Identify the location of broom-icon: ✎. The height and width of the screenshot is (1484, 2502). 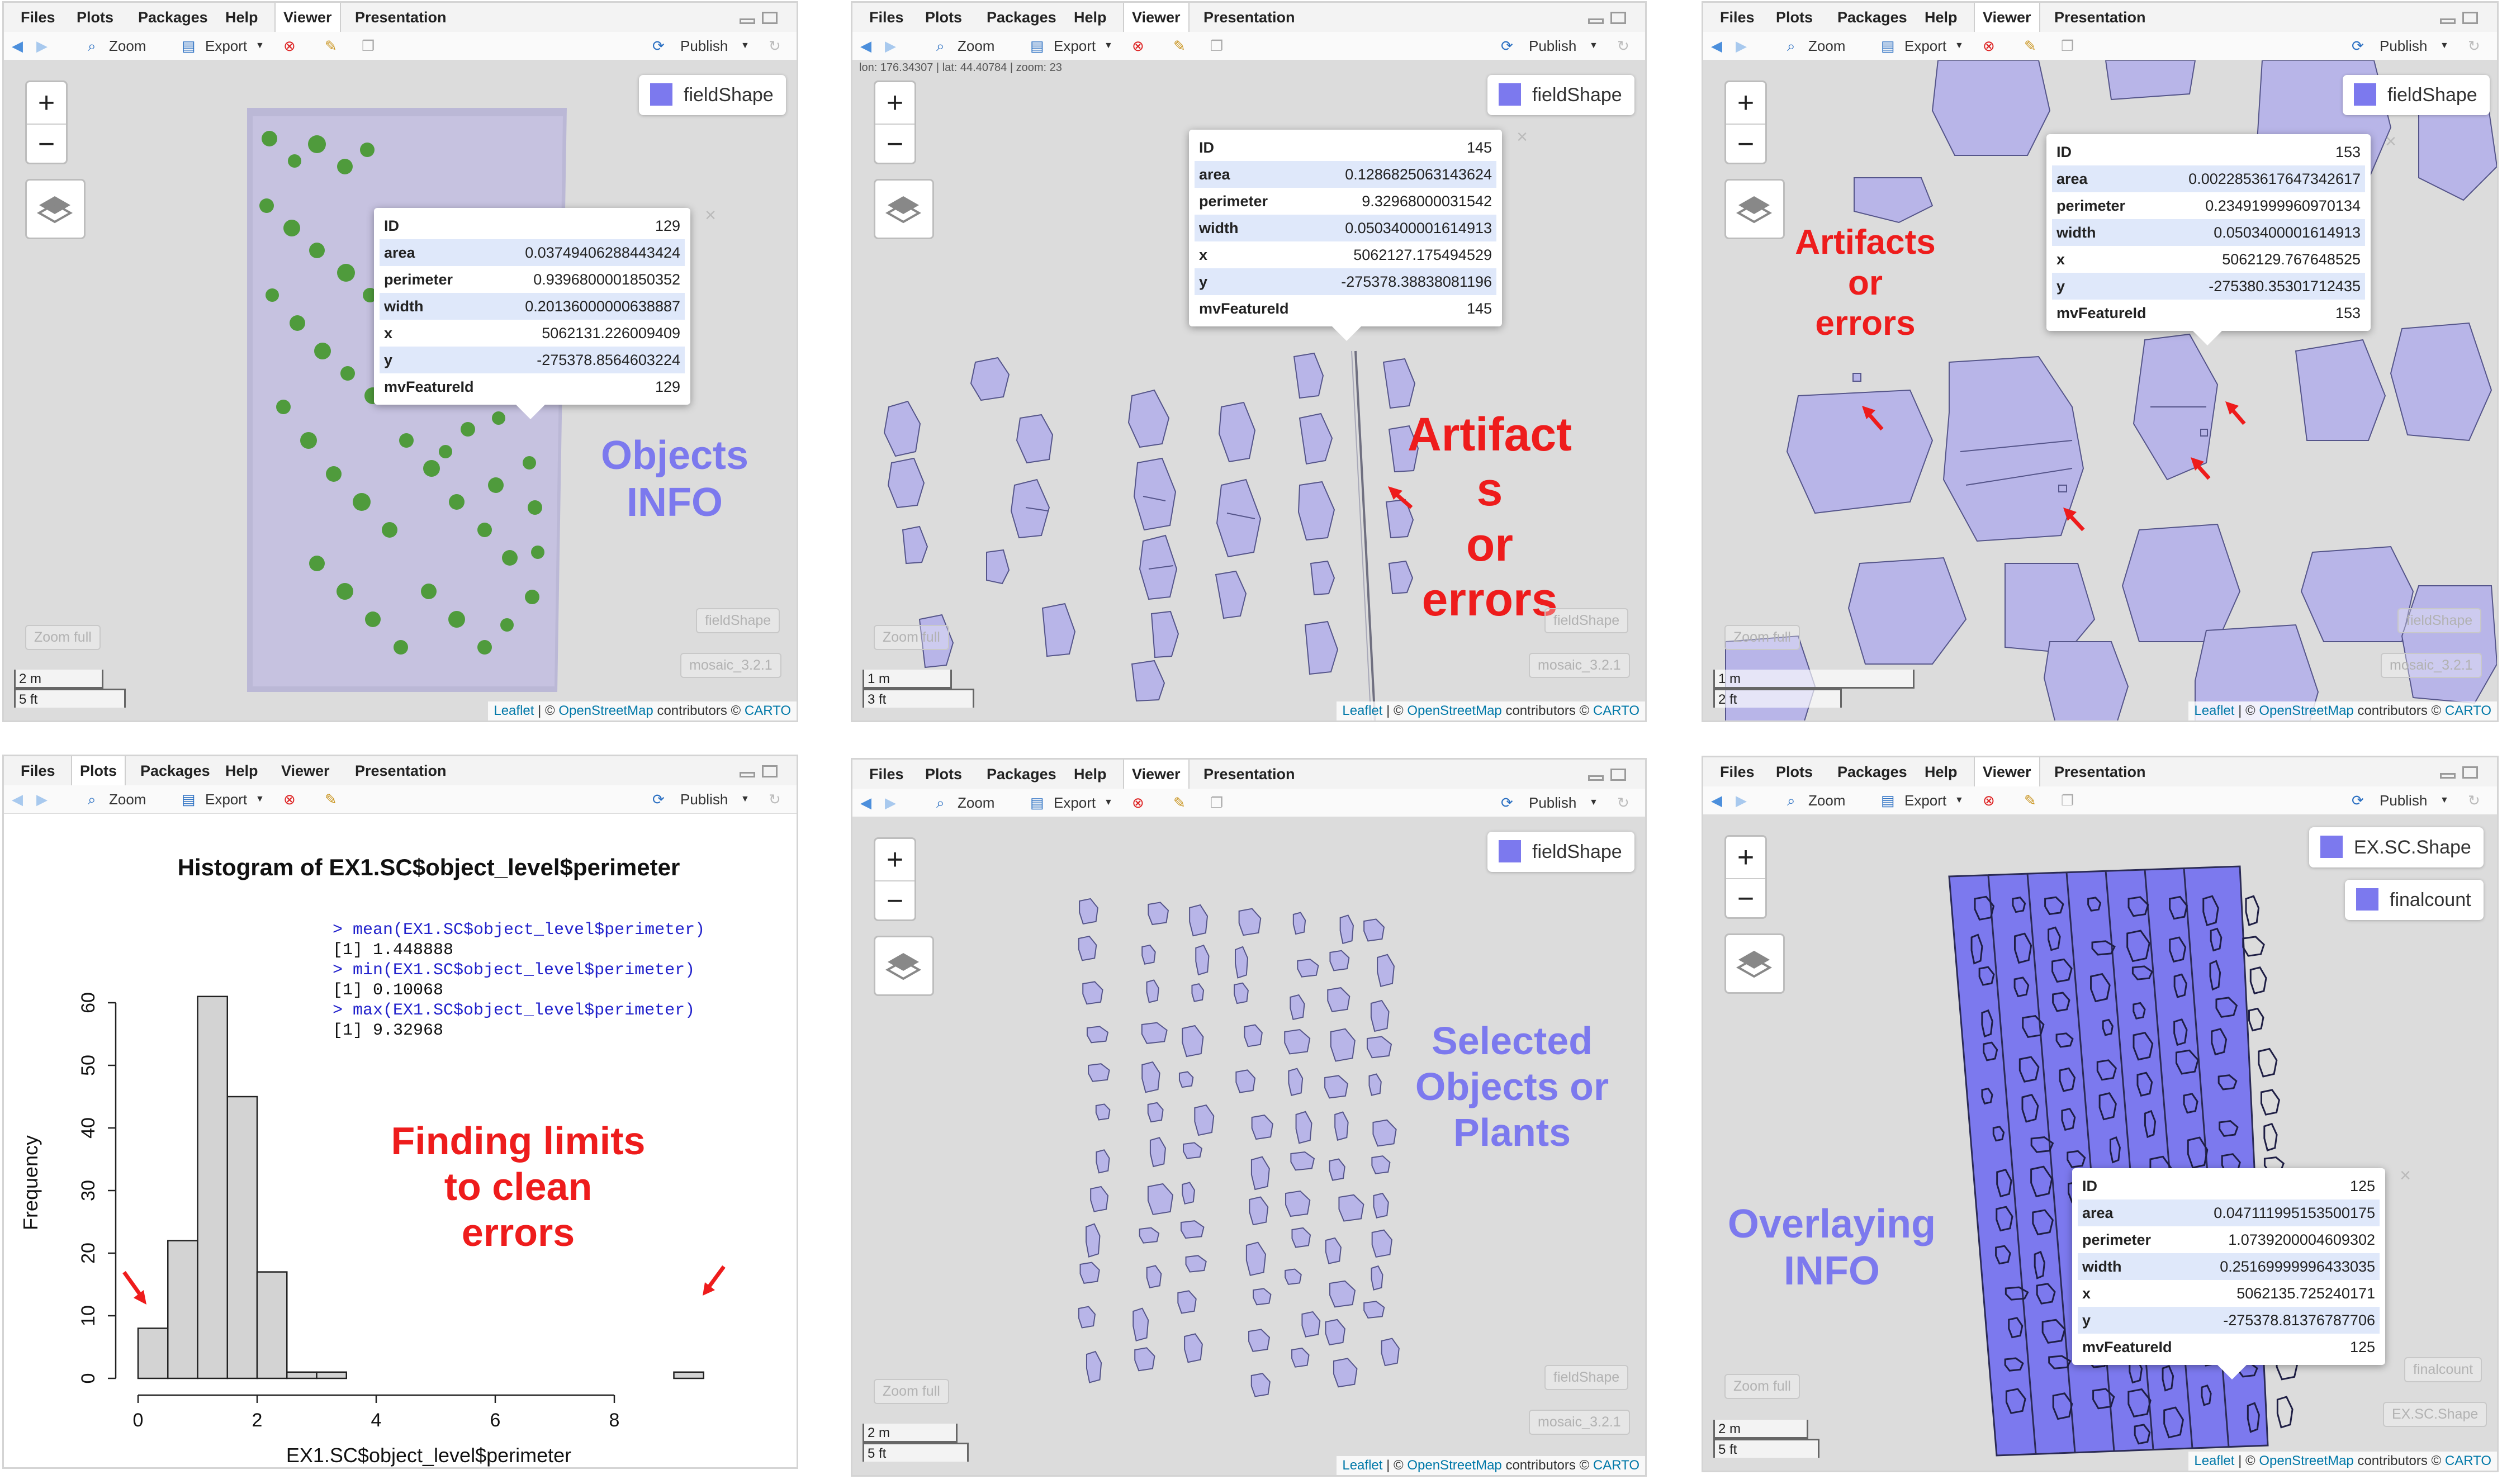
(1179, 802).